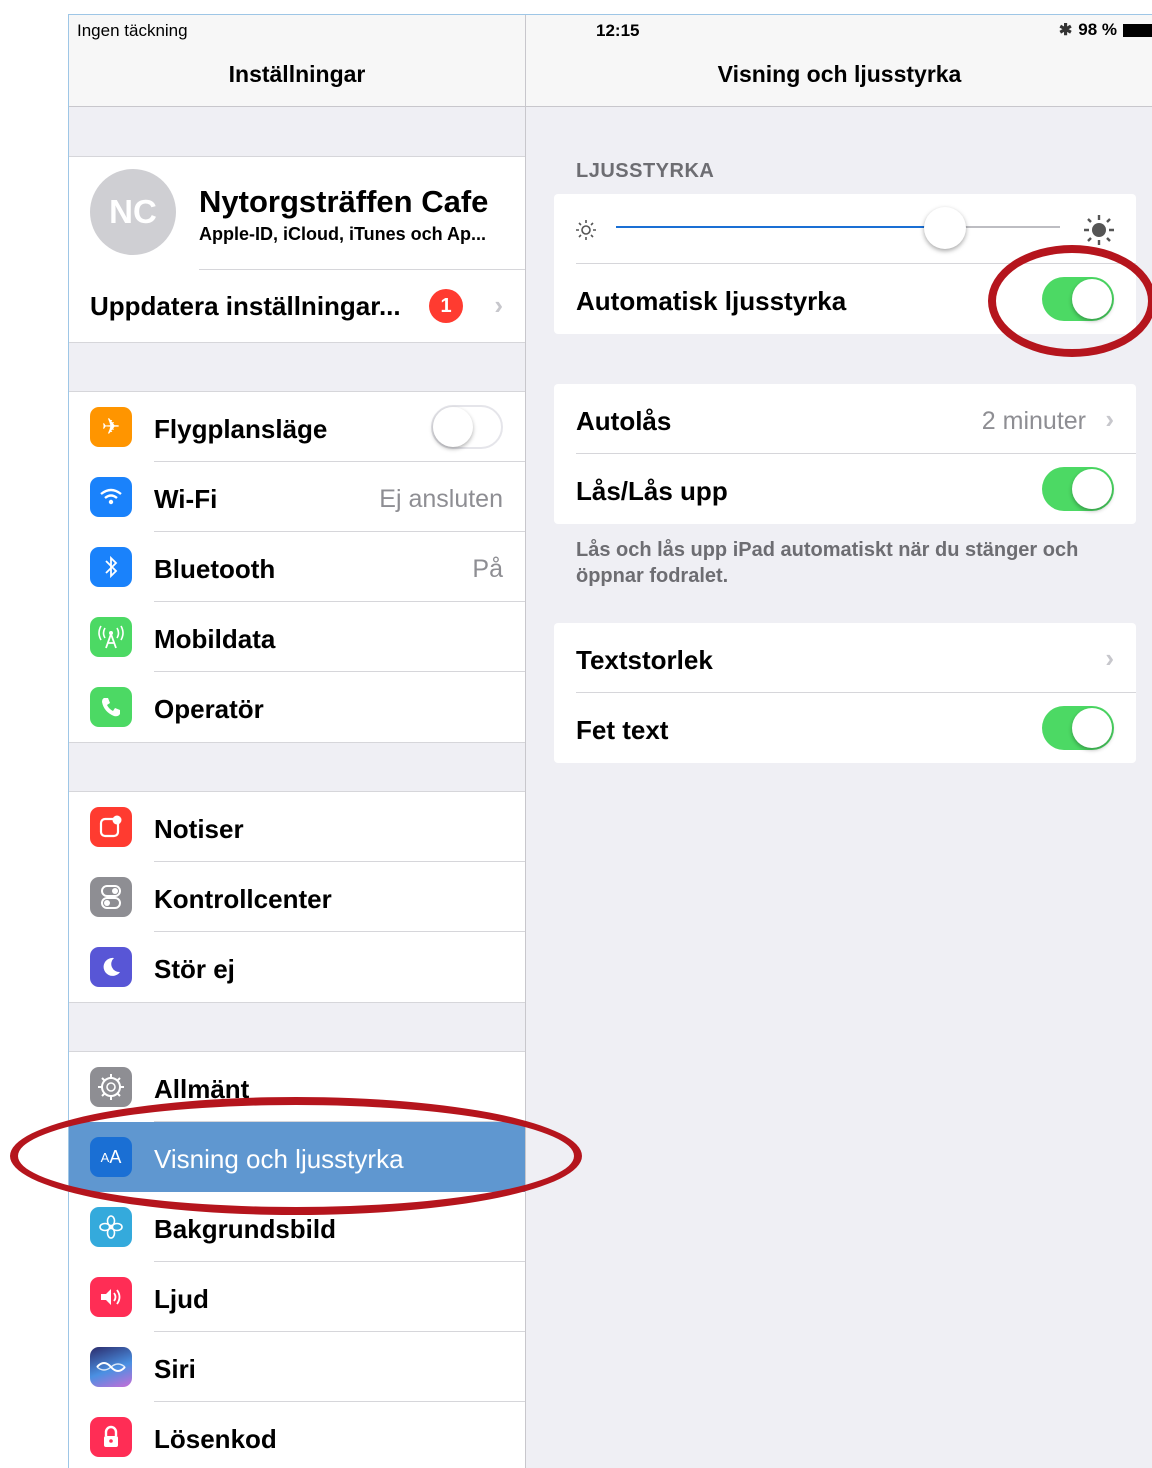 This screenshot has height=1468, width=1152. I want to click on update-settings-row: Uppdatera inställningar... 1 ›, so click(297, 306).